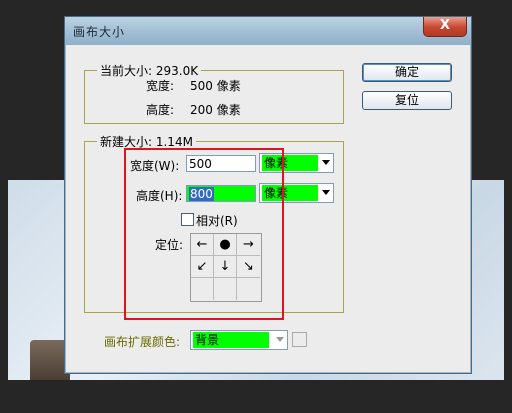 The height and width of the screenshot is (413, 512). Describe the element at coordinates (160, 110) in the screenshot. I see `current-height-label: 高度:` at that location.